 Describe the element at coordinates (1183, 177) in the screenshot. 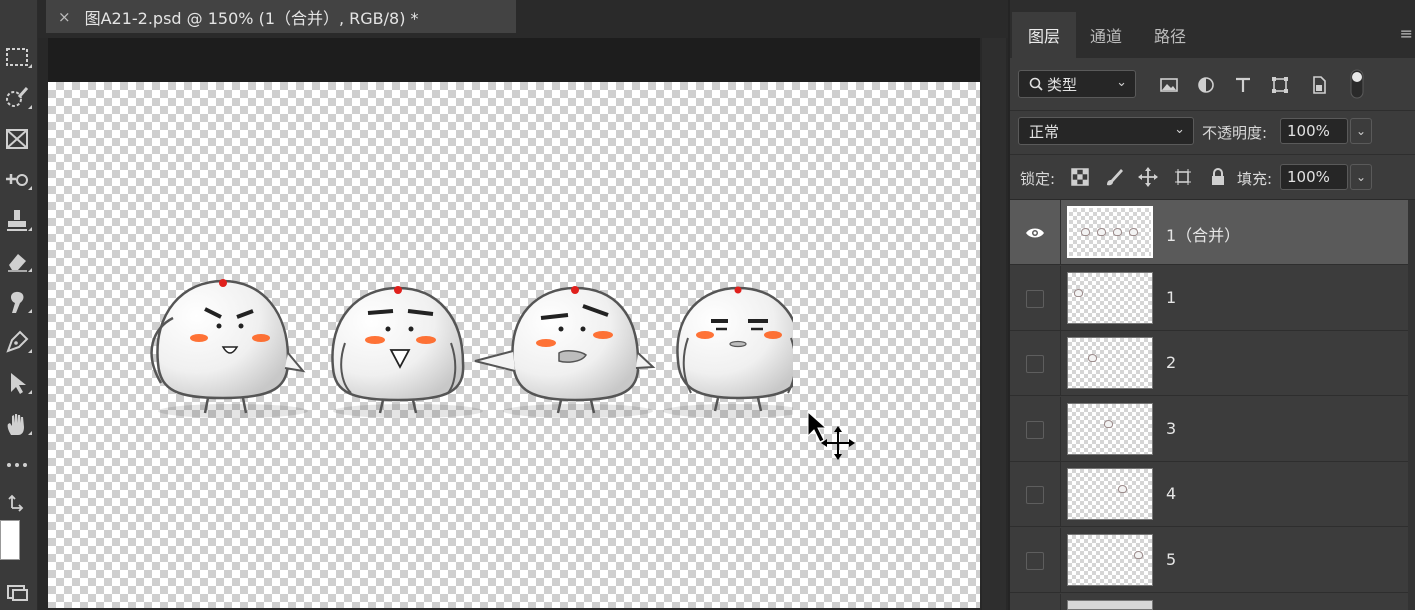

I see `lock-artboard-icon` at that location.